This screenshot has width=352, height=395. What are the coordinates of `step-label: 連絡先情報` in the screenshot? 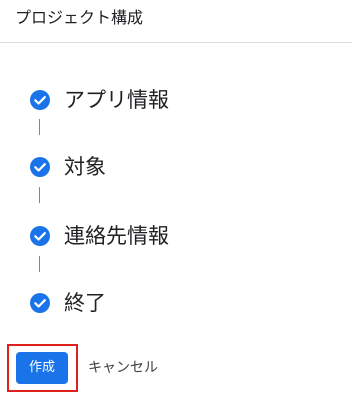 It's located at (116, 236).